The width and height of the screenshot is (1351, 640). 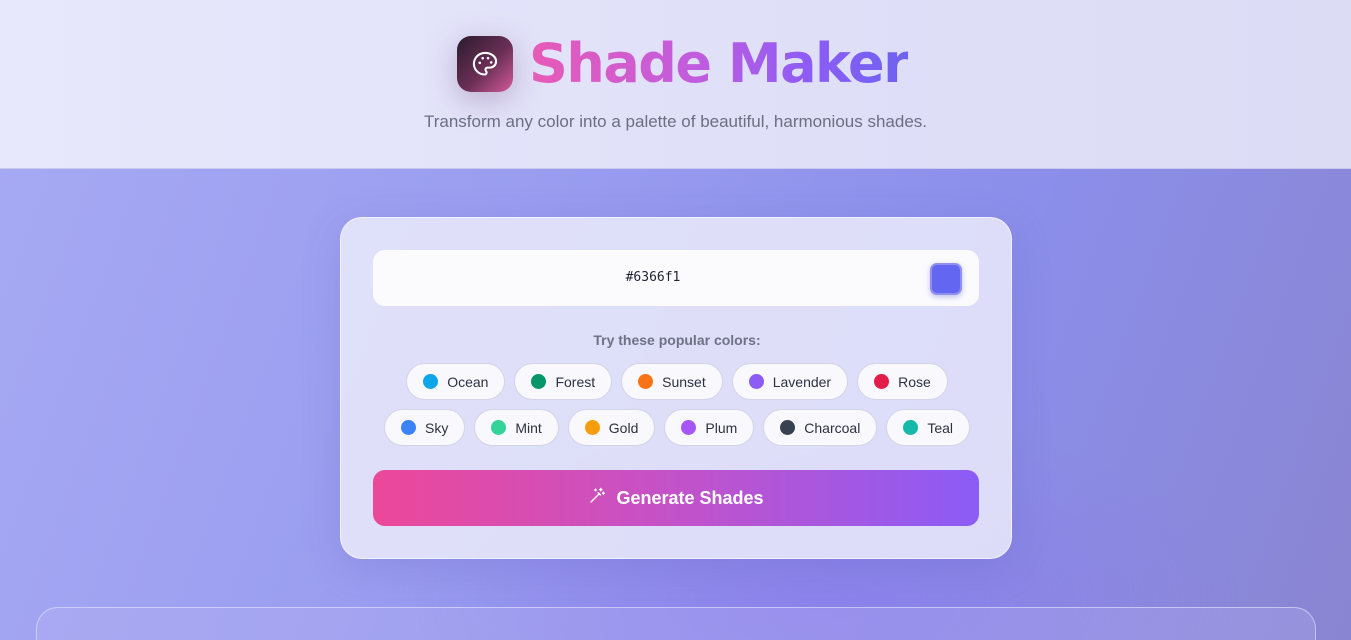 What do you see at coordinates (721, 427) in the screenshot?
I see `preset-chip-label: Plum` at bounding box center [721, 427].